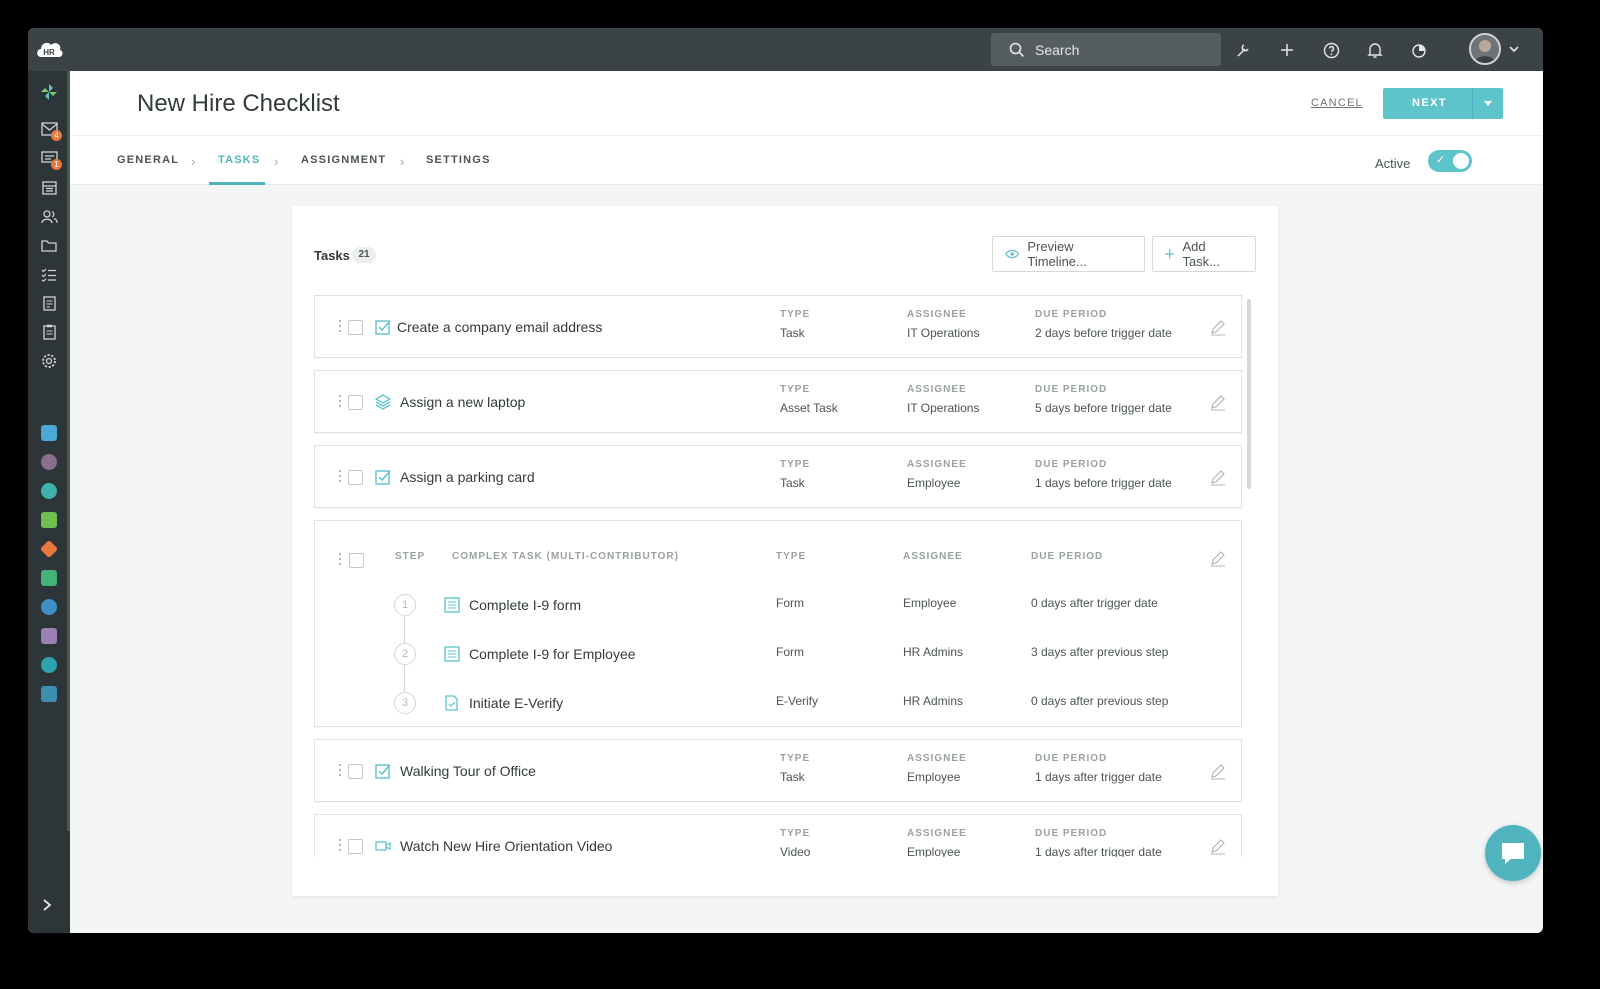 This screenshot has width=1600, height=989. I want to click on task-type: Video, so click(795, 851).